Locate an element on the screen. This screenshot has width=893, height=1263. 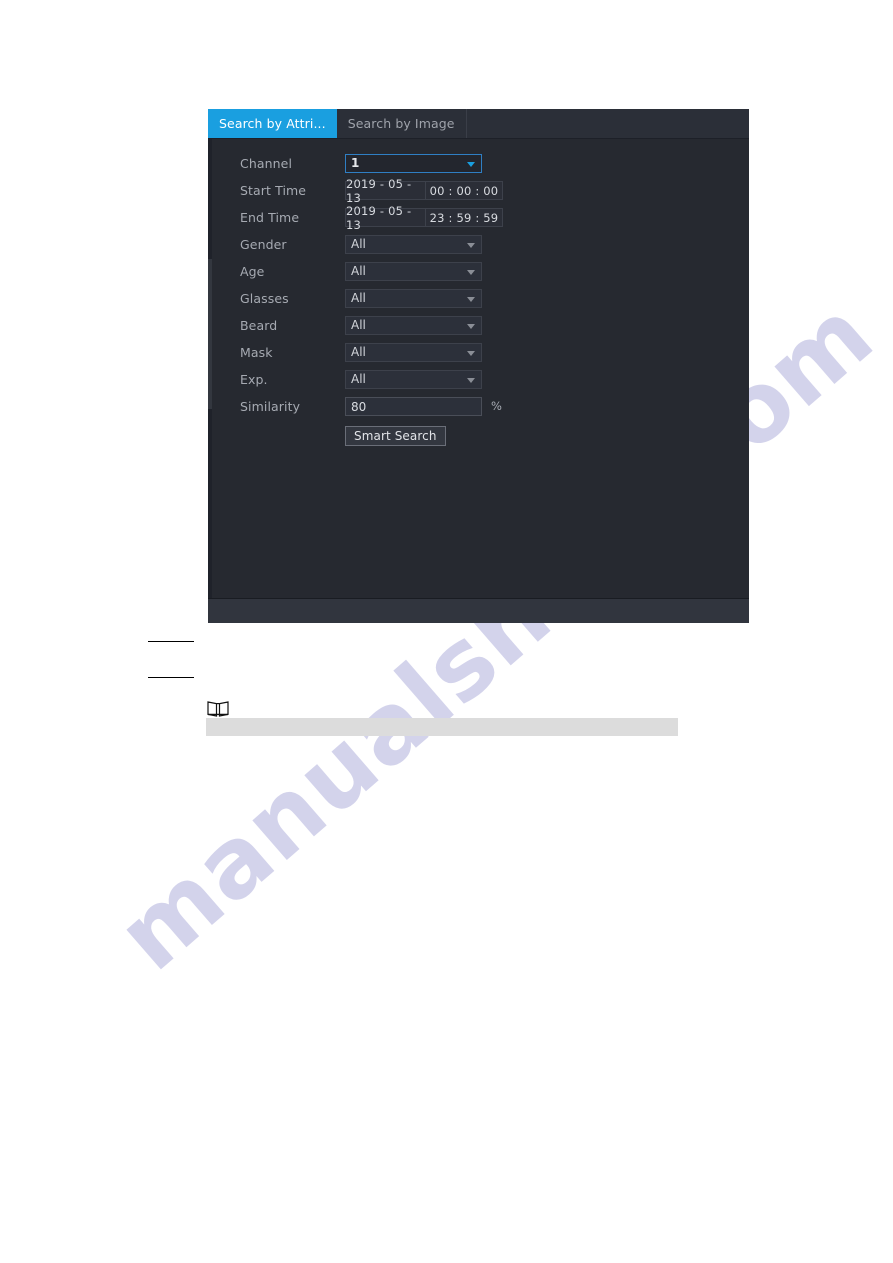
form-row-actions: Smart Search is located at coordinates (494, 435).